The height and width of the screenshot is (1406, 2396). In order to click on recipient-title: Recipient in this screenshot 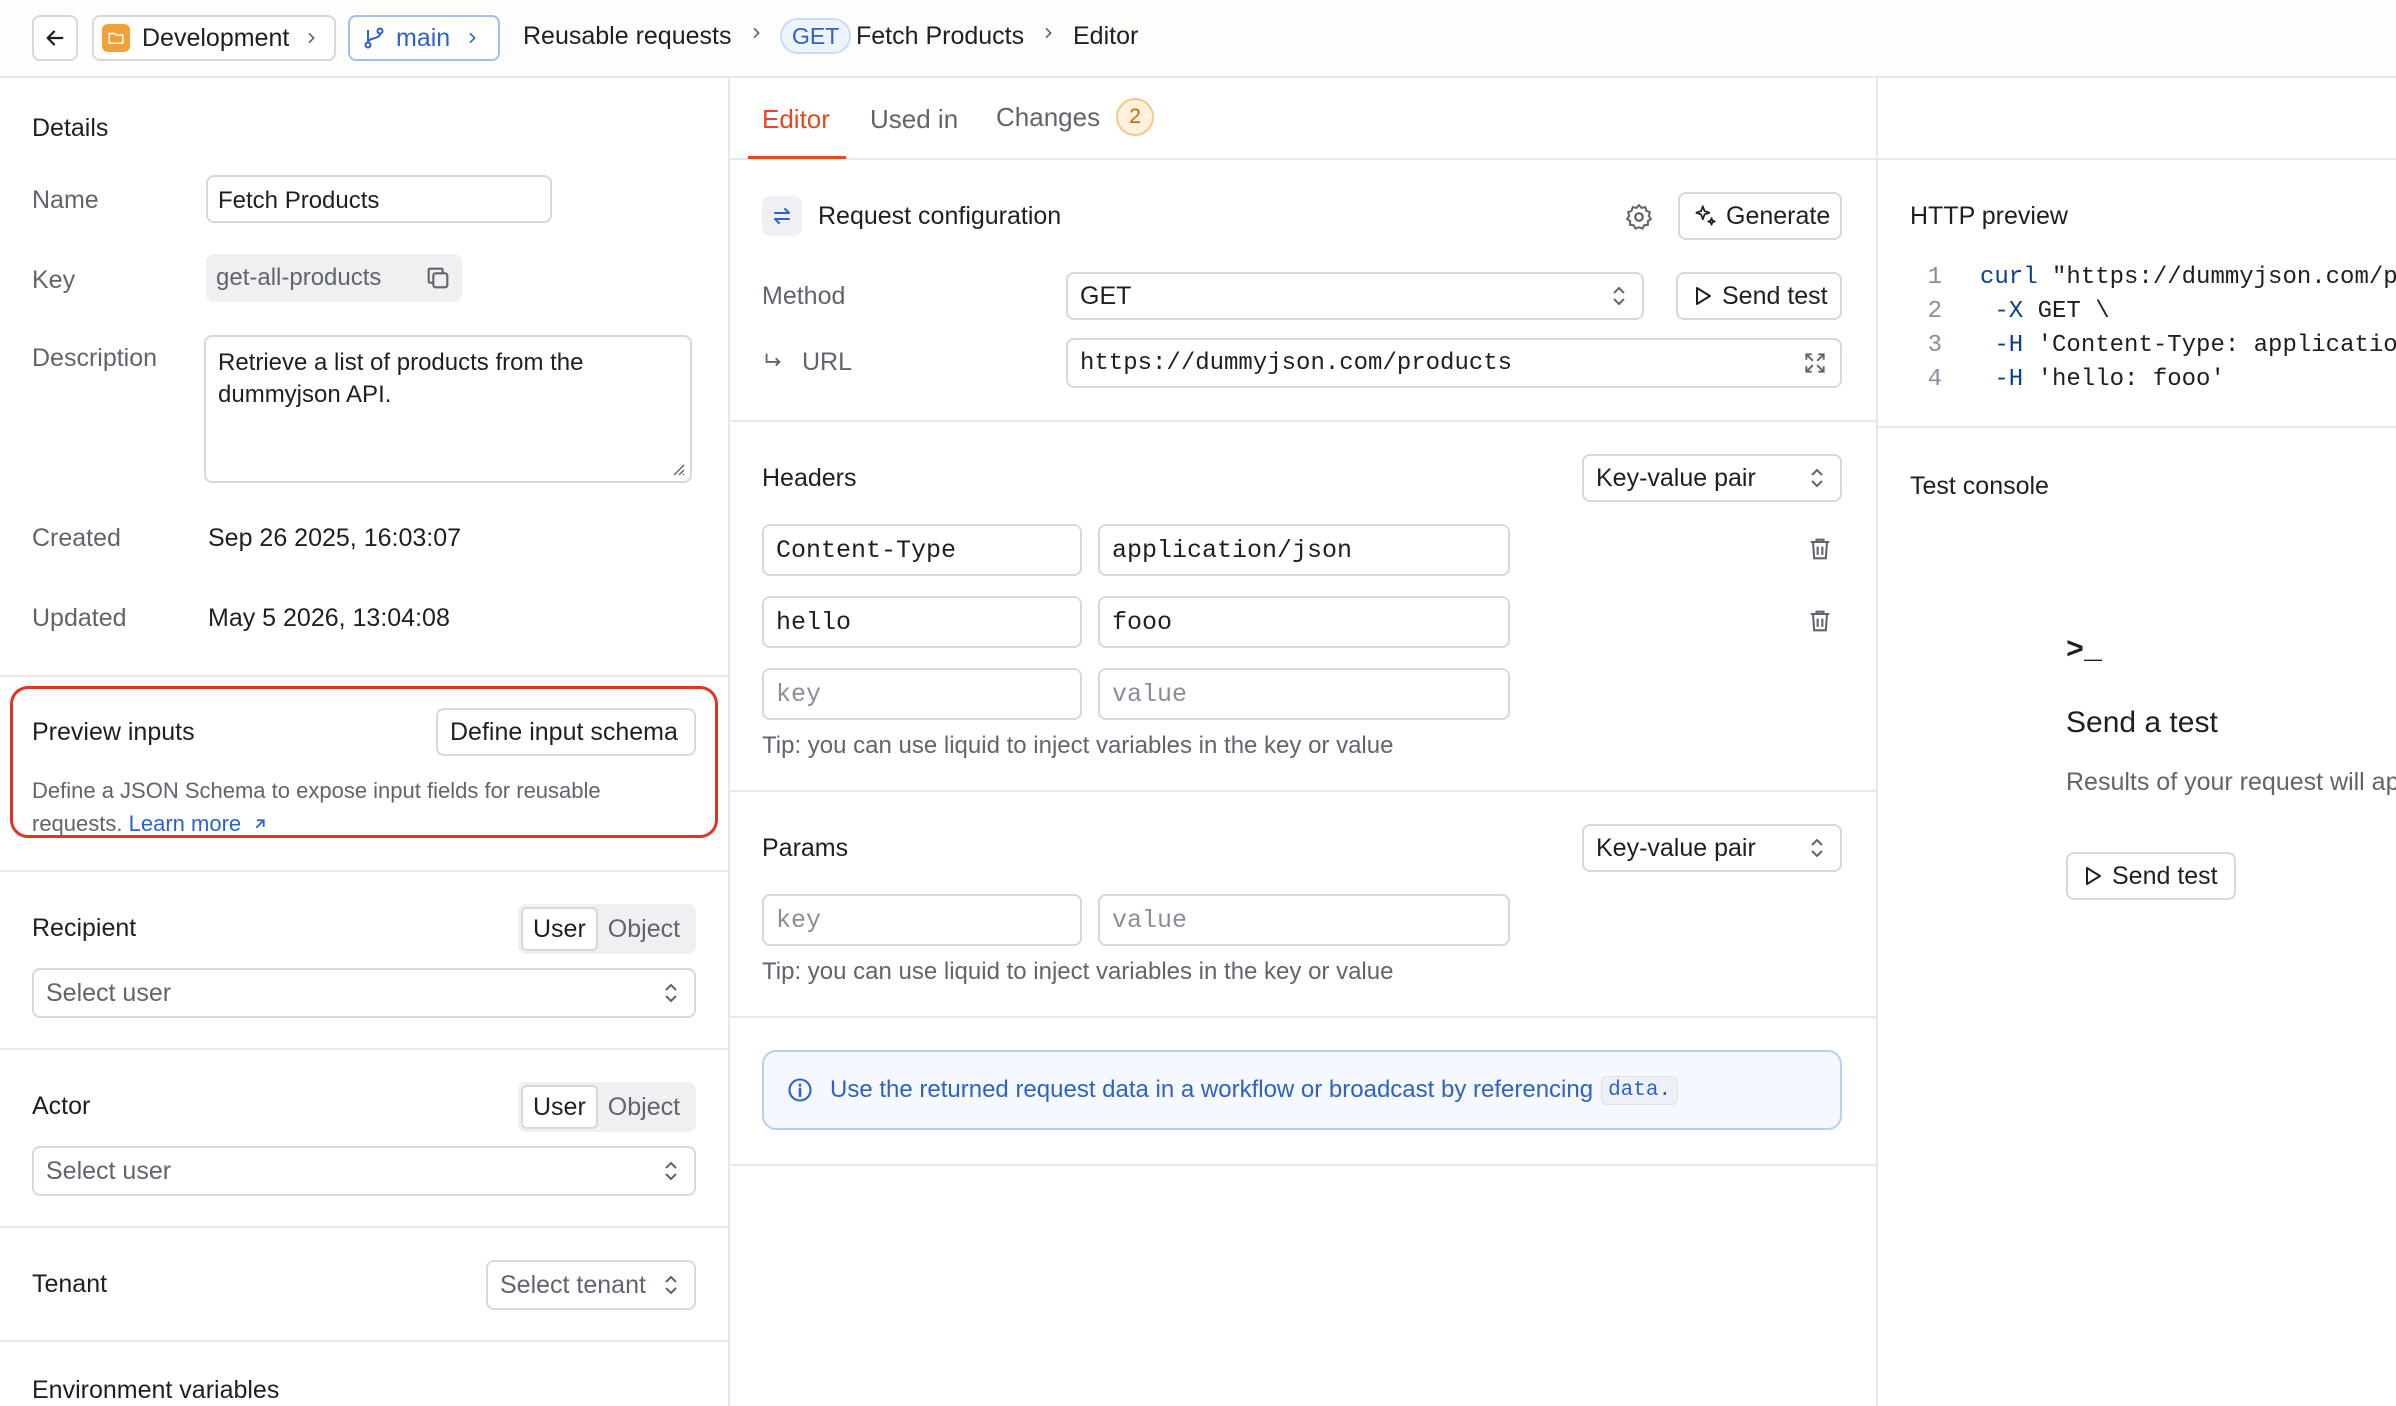, I will do `click(84, 928)`.